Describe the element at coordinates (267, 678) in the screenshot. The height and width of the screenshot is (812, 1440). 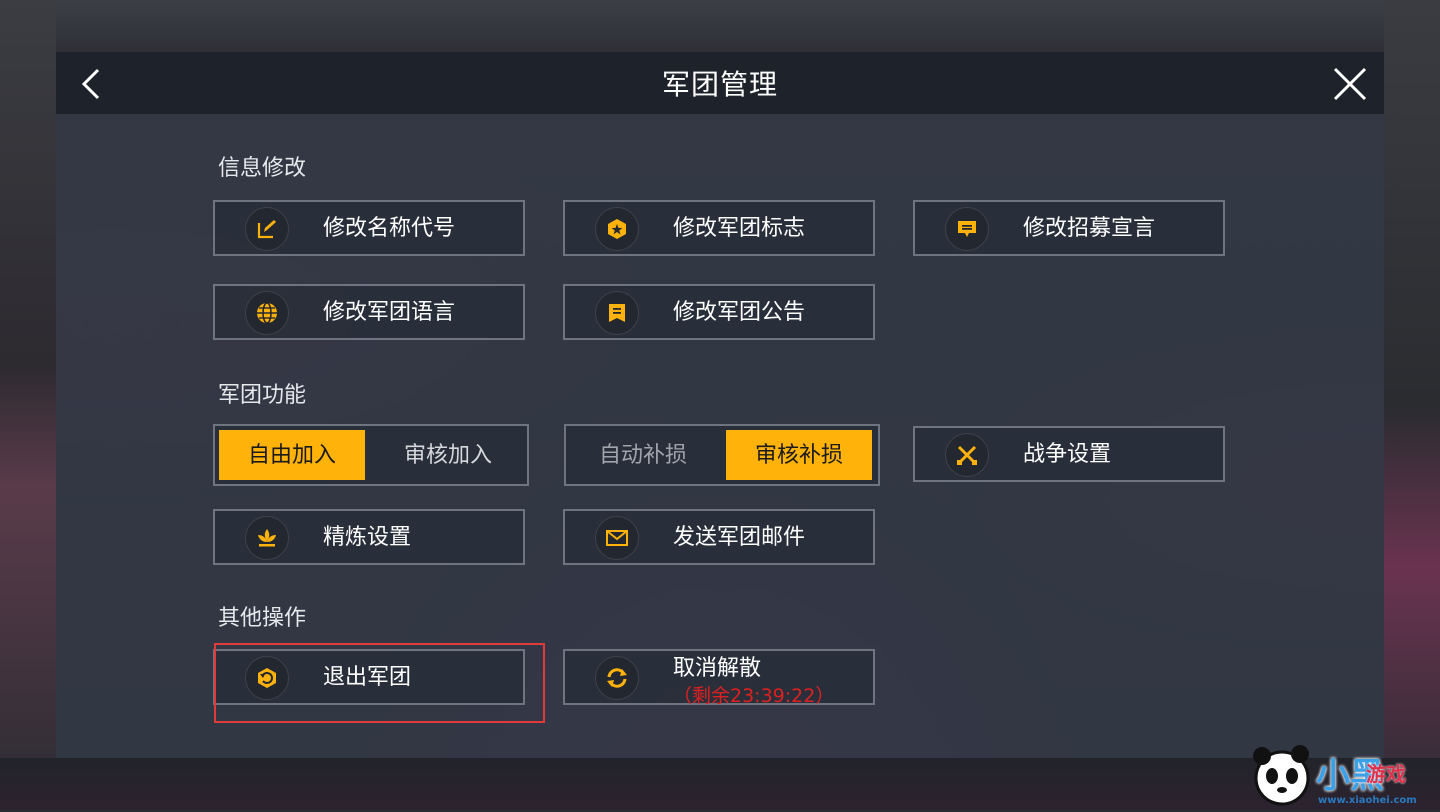
I see `exit-icon` at that location.